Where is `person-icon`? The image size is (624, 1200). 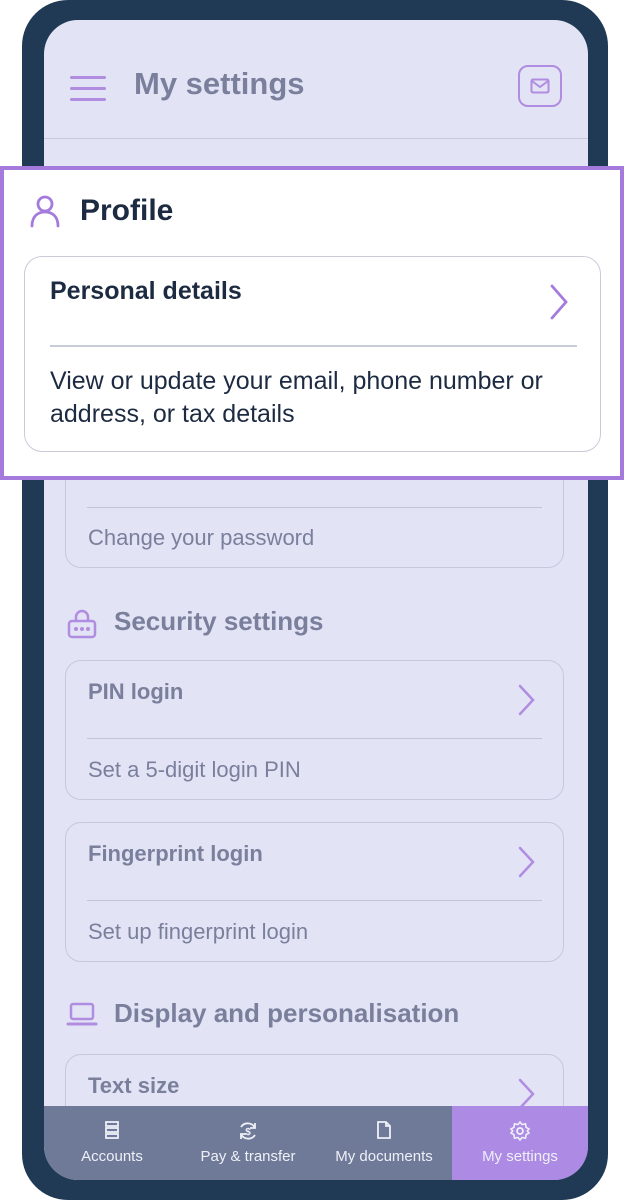
person-icon is located at coordinates (45, 211).